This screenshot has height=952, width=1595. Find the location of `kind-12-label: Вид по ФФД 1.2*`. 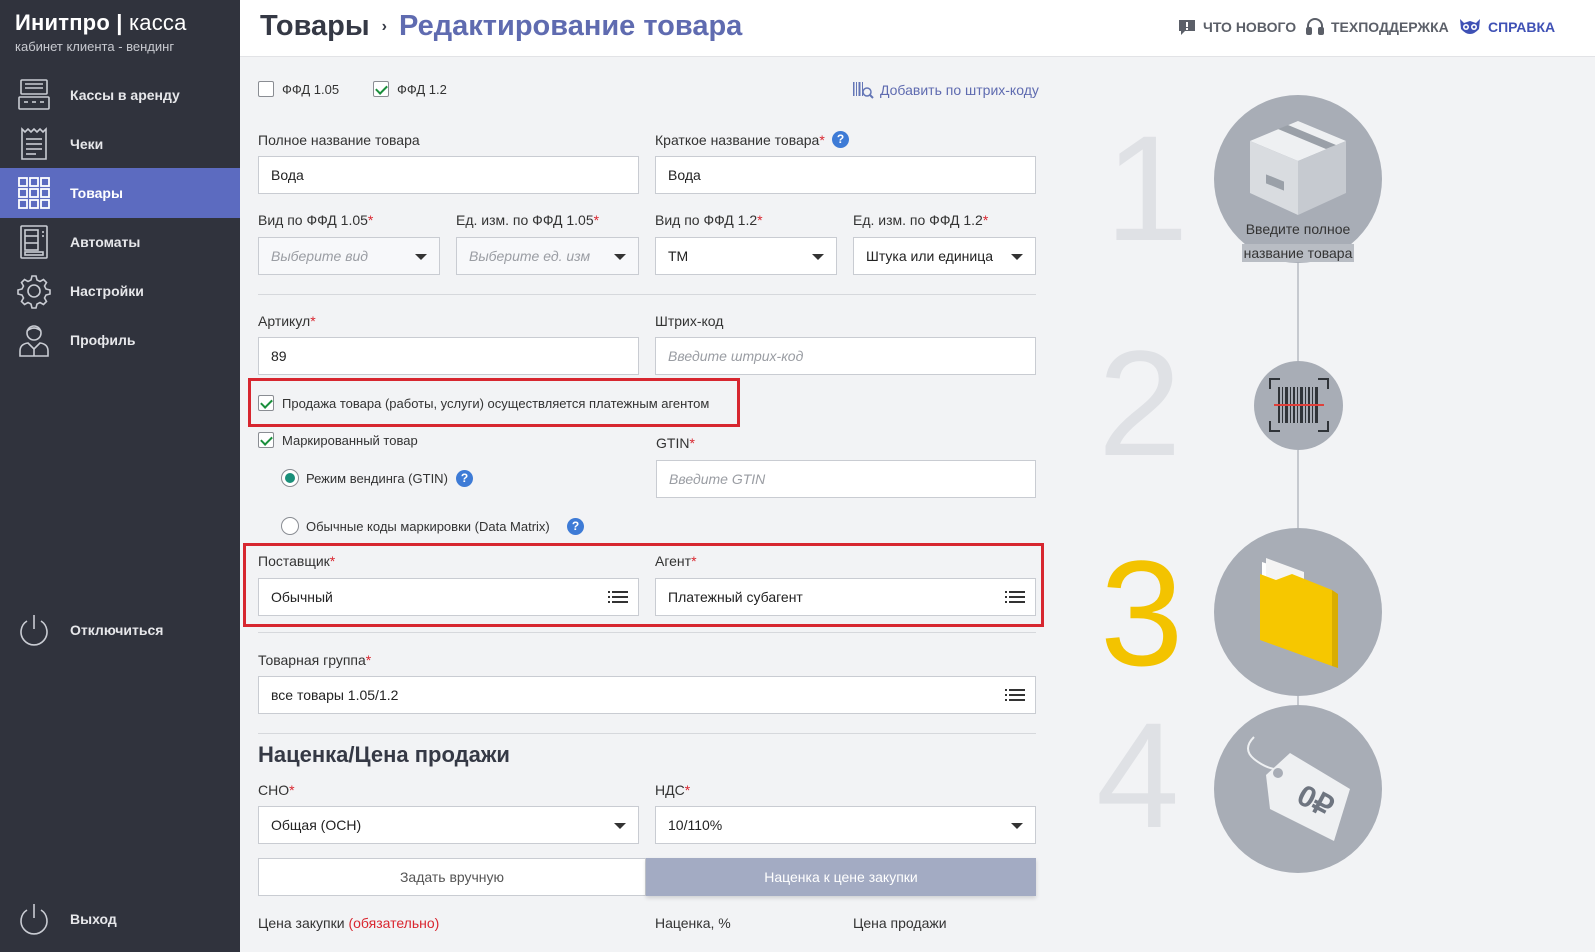

kind-12-label: Вид по ФФД 1.2* is located at coordinates (709, 220).